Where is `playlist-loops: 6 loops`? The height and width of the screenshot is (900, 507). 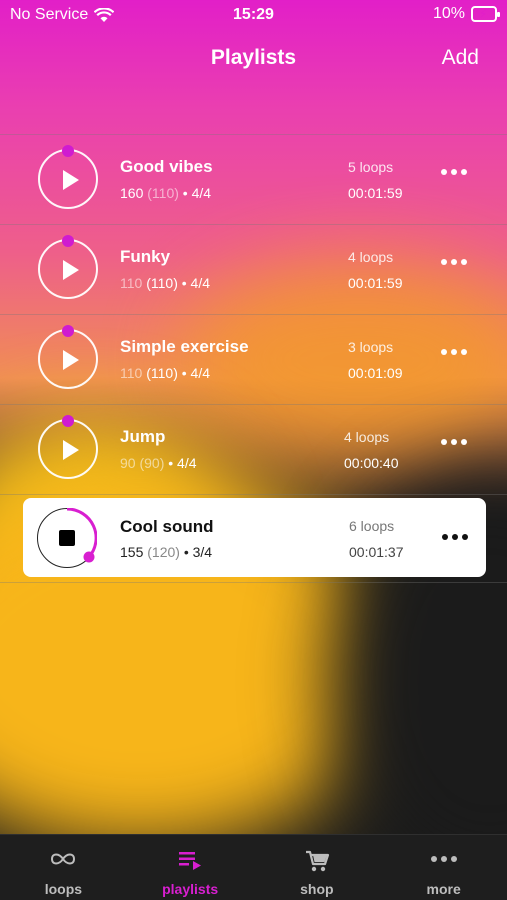
playlist-loops: 6 loops is located at coordinates (372, 526).